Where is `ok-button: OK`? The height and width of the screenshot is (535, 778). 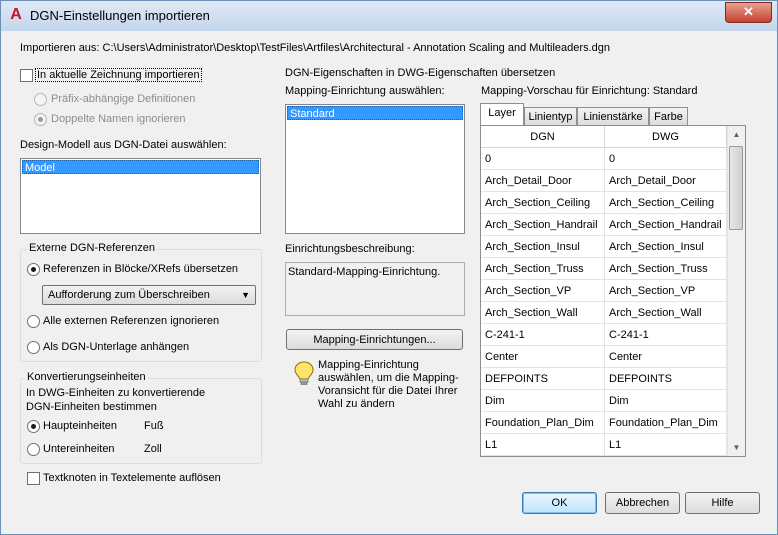
ok-button: OK is located at coordinates (559, 503).